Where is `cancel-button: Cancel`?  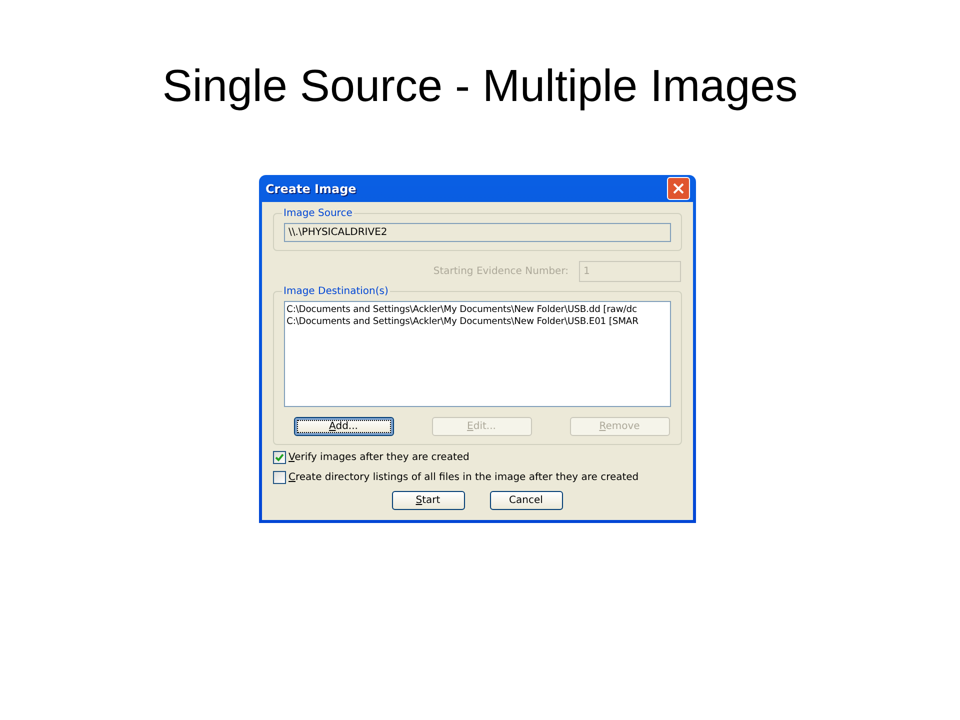
cancel-button: Cancel is located at coordinates (526, 500).